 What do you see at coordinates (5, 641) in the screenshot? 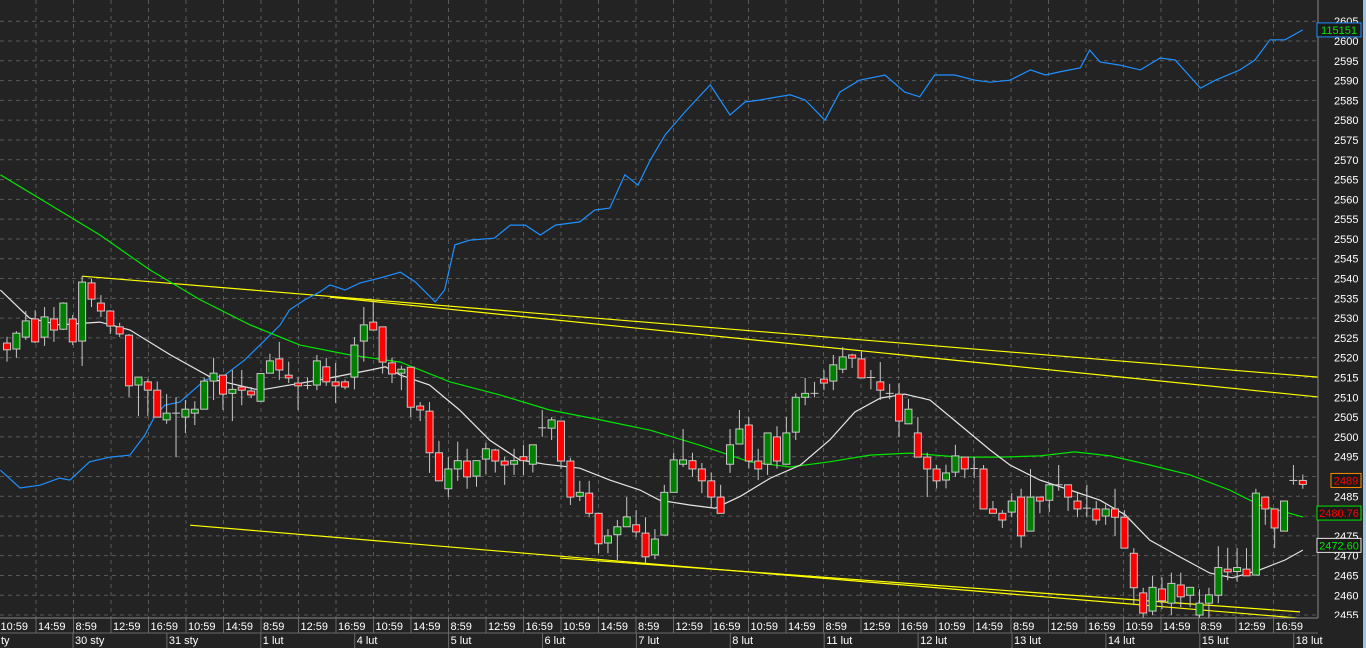
I see `x-date-label: ty` at bounding box center [5, 641].